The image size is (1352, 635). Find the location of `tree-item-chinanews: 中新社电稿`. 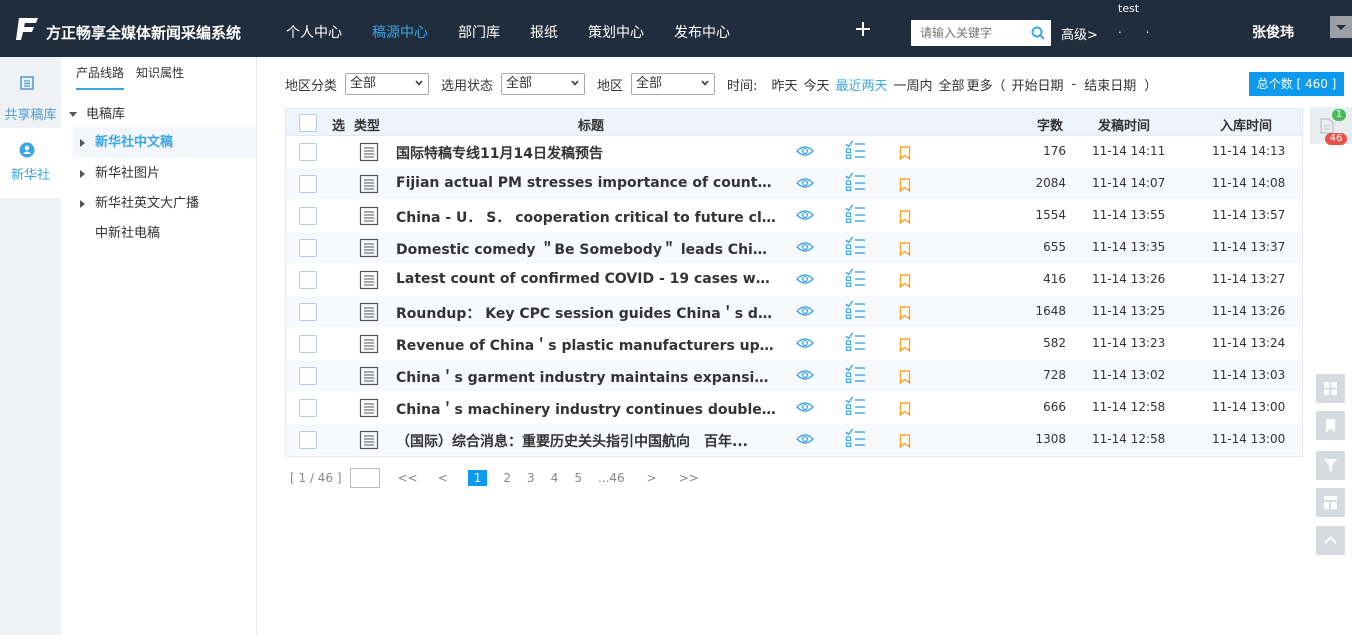

tree-item-chinanews: 中新社电稿 is located at coordinates (164, 233).